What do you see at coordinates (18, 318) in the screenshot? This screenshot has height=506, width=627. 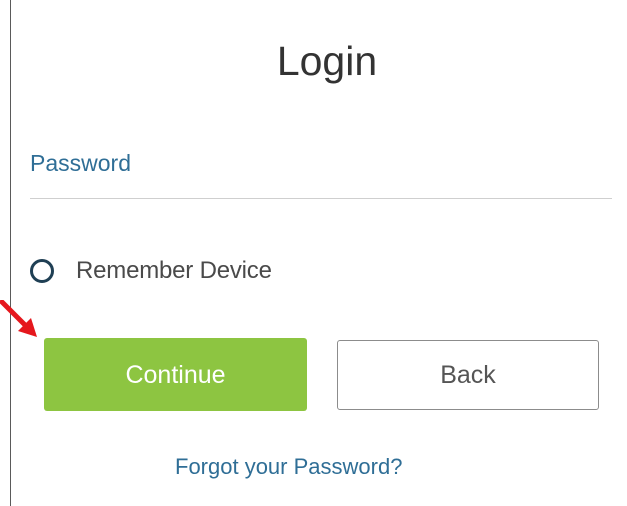 I see `red-arrow-icon` at bounding box center [18, 318].